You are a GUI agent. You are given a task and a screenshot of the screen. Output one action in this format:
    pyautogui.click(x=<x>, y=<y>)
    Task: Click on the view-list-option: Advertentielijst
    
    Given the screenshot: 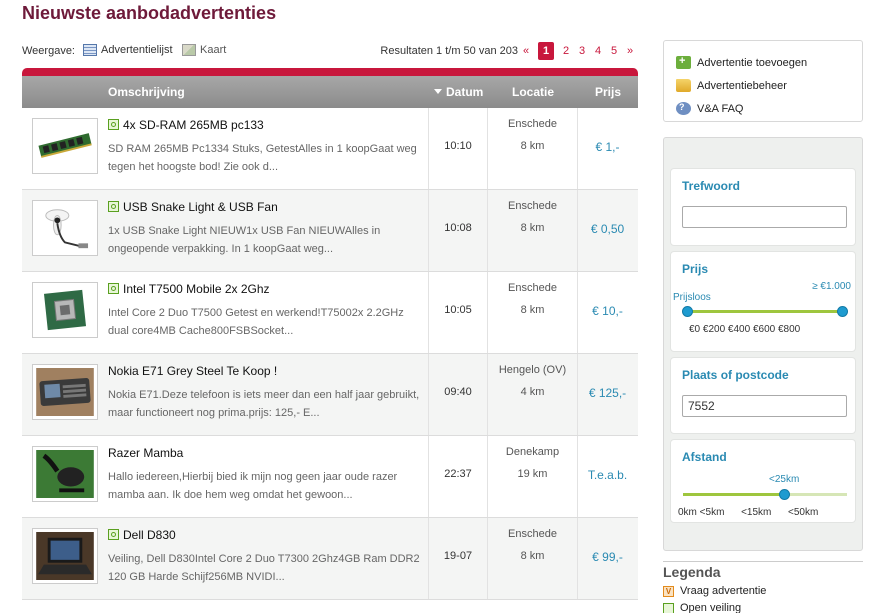 What is the action you would take?
    pyautogui.click(x=128, y=50)
    